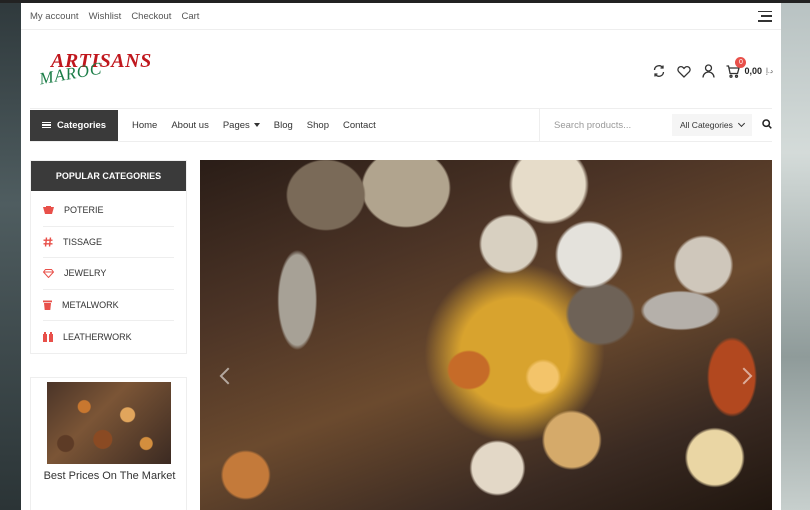  I want to click on menu-bars-icon, so click(46, 125).